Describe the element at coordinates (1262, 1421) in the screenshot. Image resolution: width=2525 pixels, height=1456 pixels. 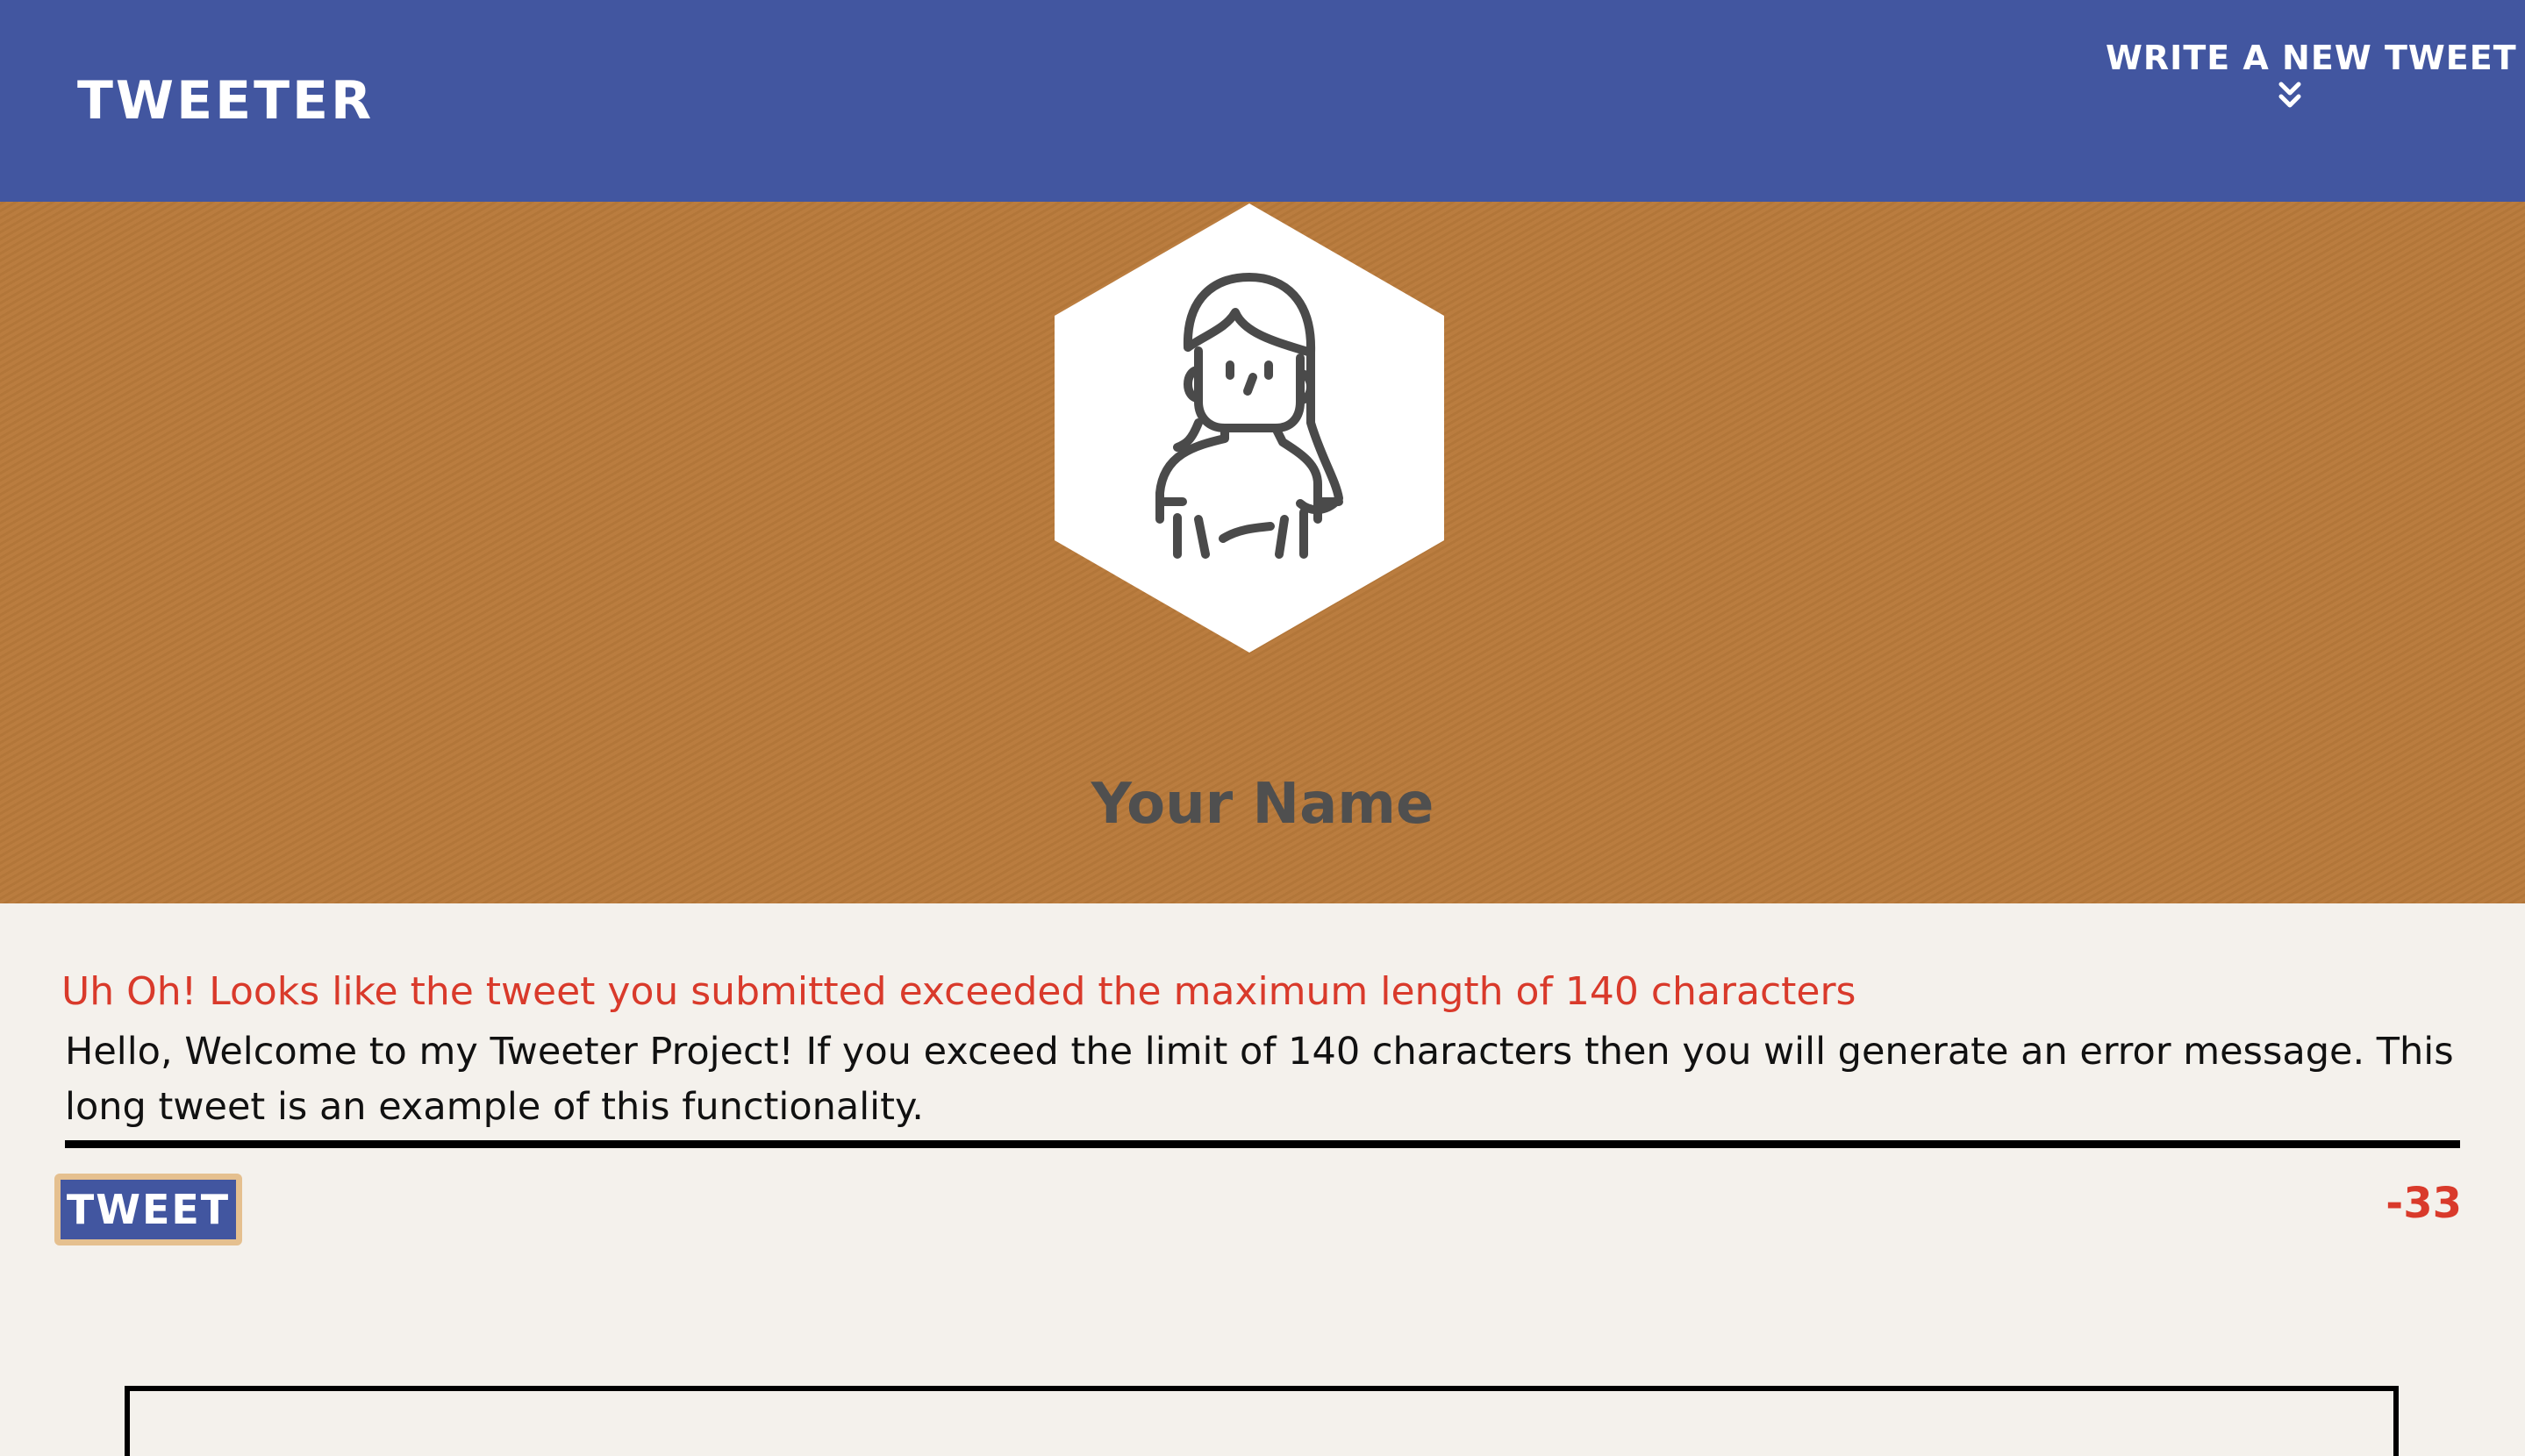
I see `tweet-card` at that location.